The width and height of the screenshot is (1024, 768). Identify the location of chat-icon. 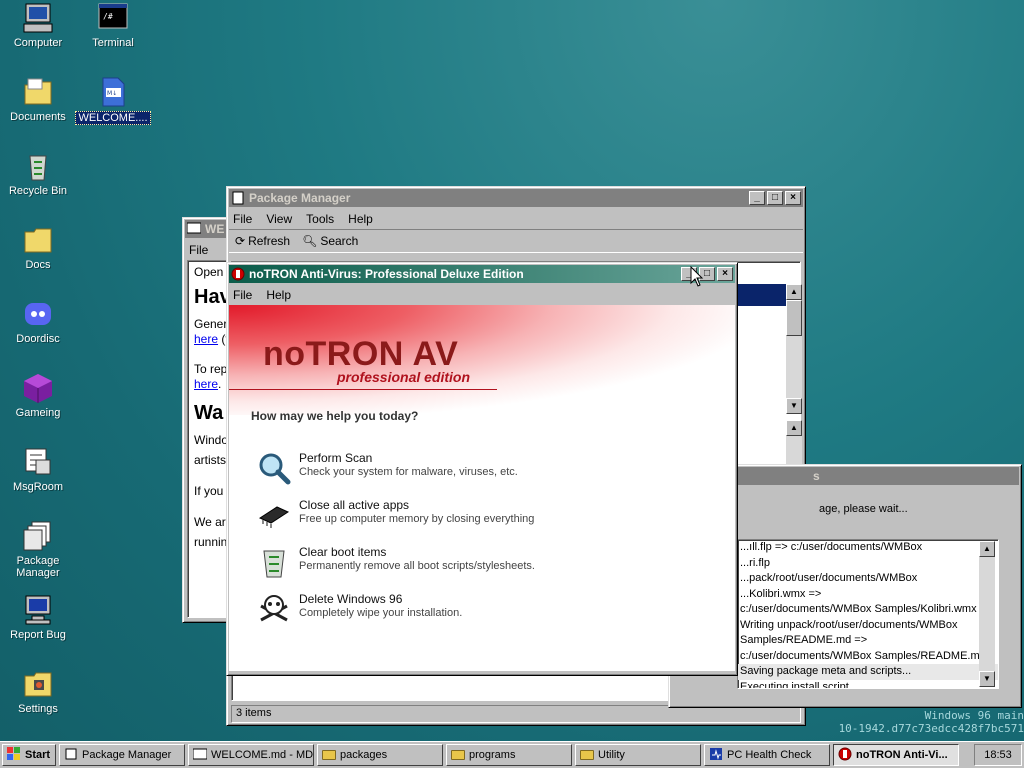
(38, 462).